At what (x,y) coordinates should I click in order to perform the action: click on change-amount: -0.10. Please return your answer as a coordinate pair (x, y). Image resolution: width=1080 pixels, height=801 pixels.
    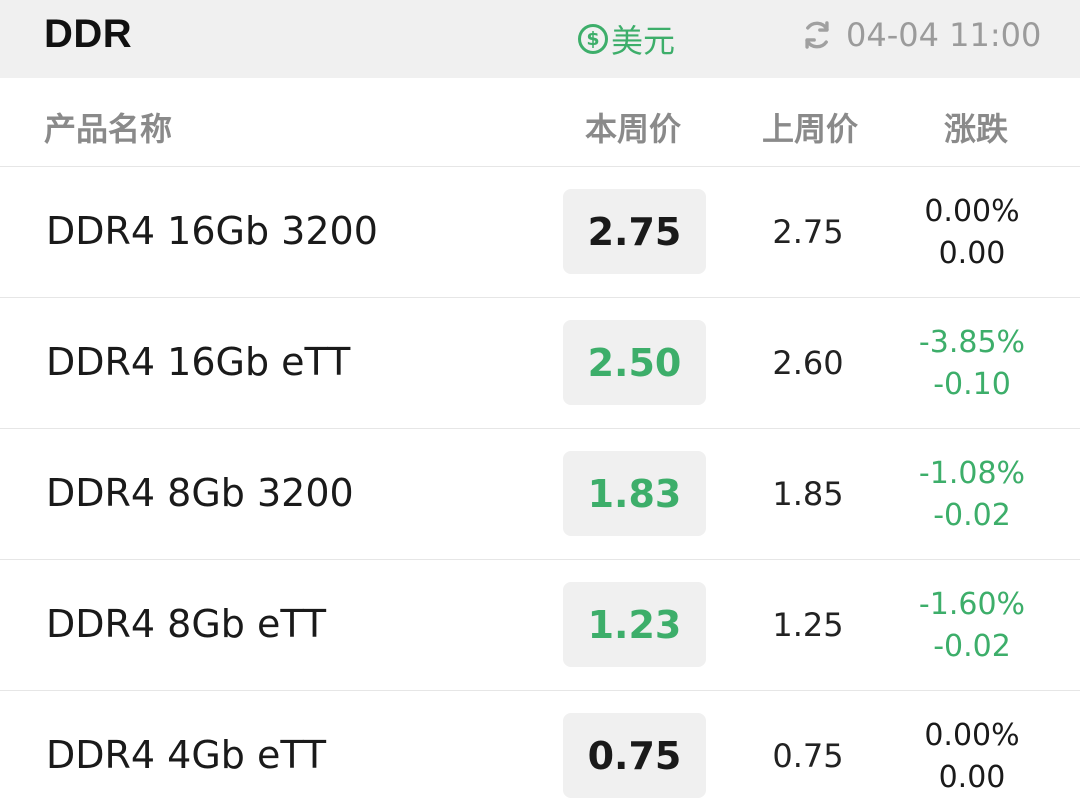
    Looking at the image, I should click on (972, 384).